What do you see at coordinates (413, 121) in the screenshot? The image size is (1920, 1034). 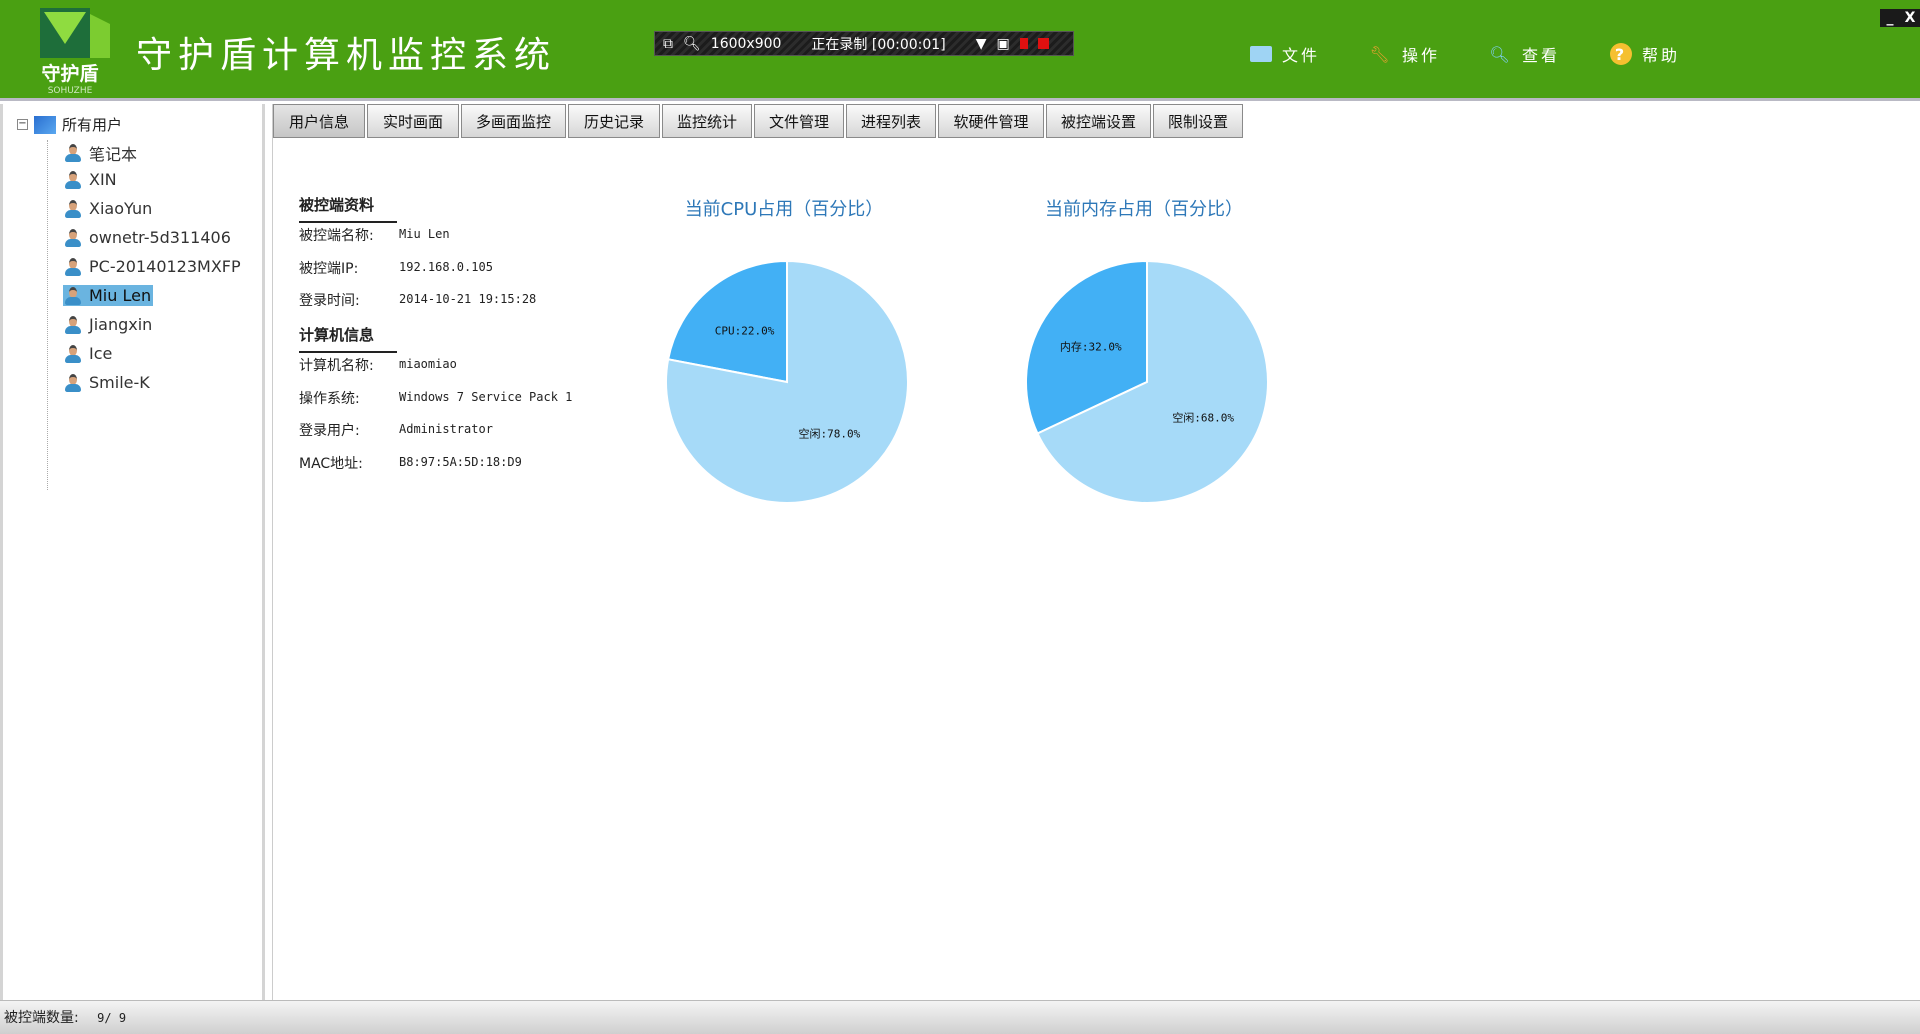 I see `tab-1: 实时画面` at bounding box center [413, 121].